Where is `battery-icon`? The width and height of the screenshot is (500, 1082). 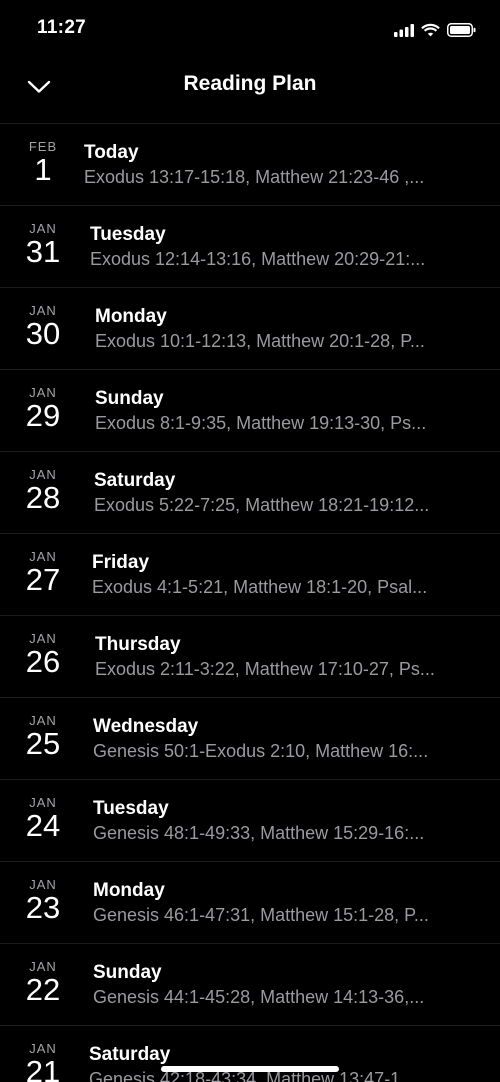 battery-icon is located at coordinates (461, 30).